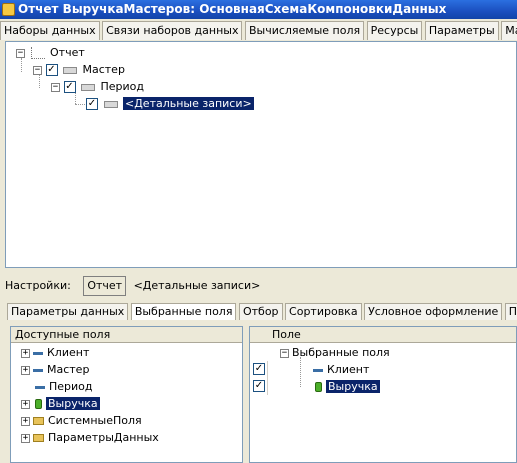 The image size is (517, 463). I want to click on available-field-item: Период, so click(62, 386).